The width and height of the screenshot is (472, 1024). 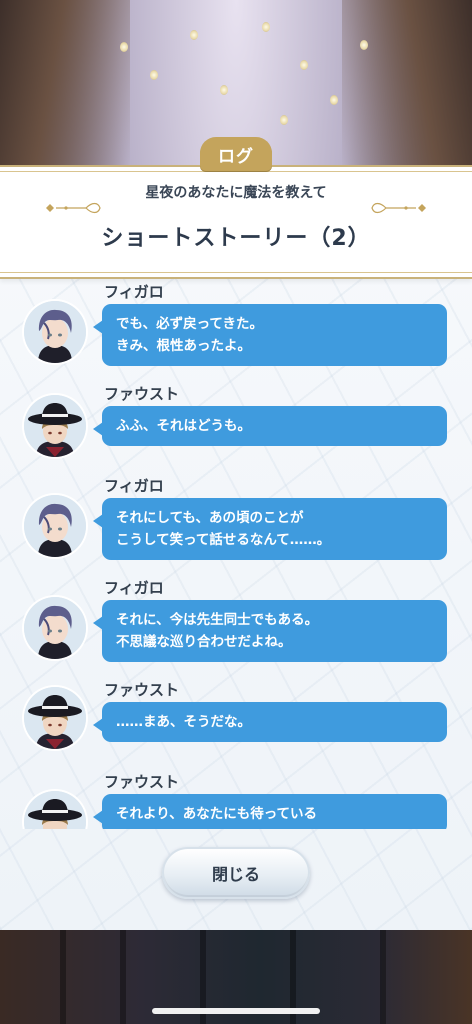 What do you see at coordinates (270, 426) in the screenshot?
I see `dialogue-bubble: ふふ、それはどうも。` at bounding box center [270, 426].